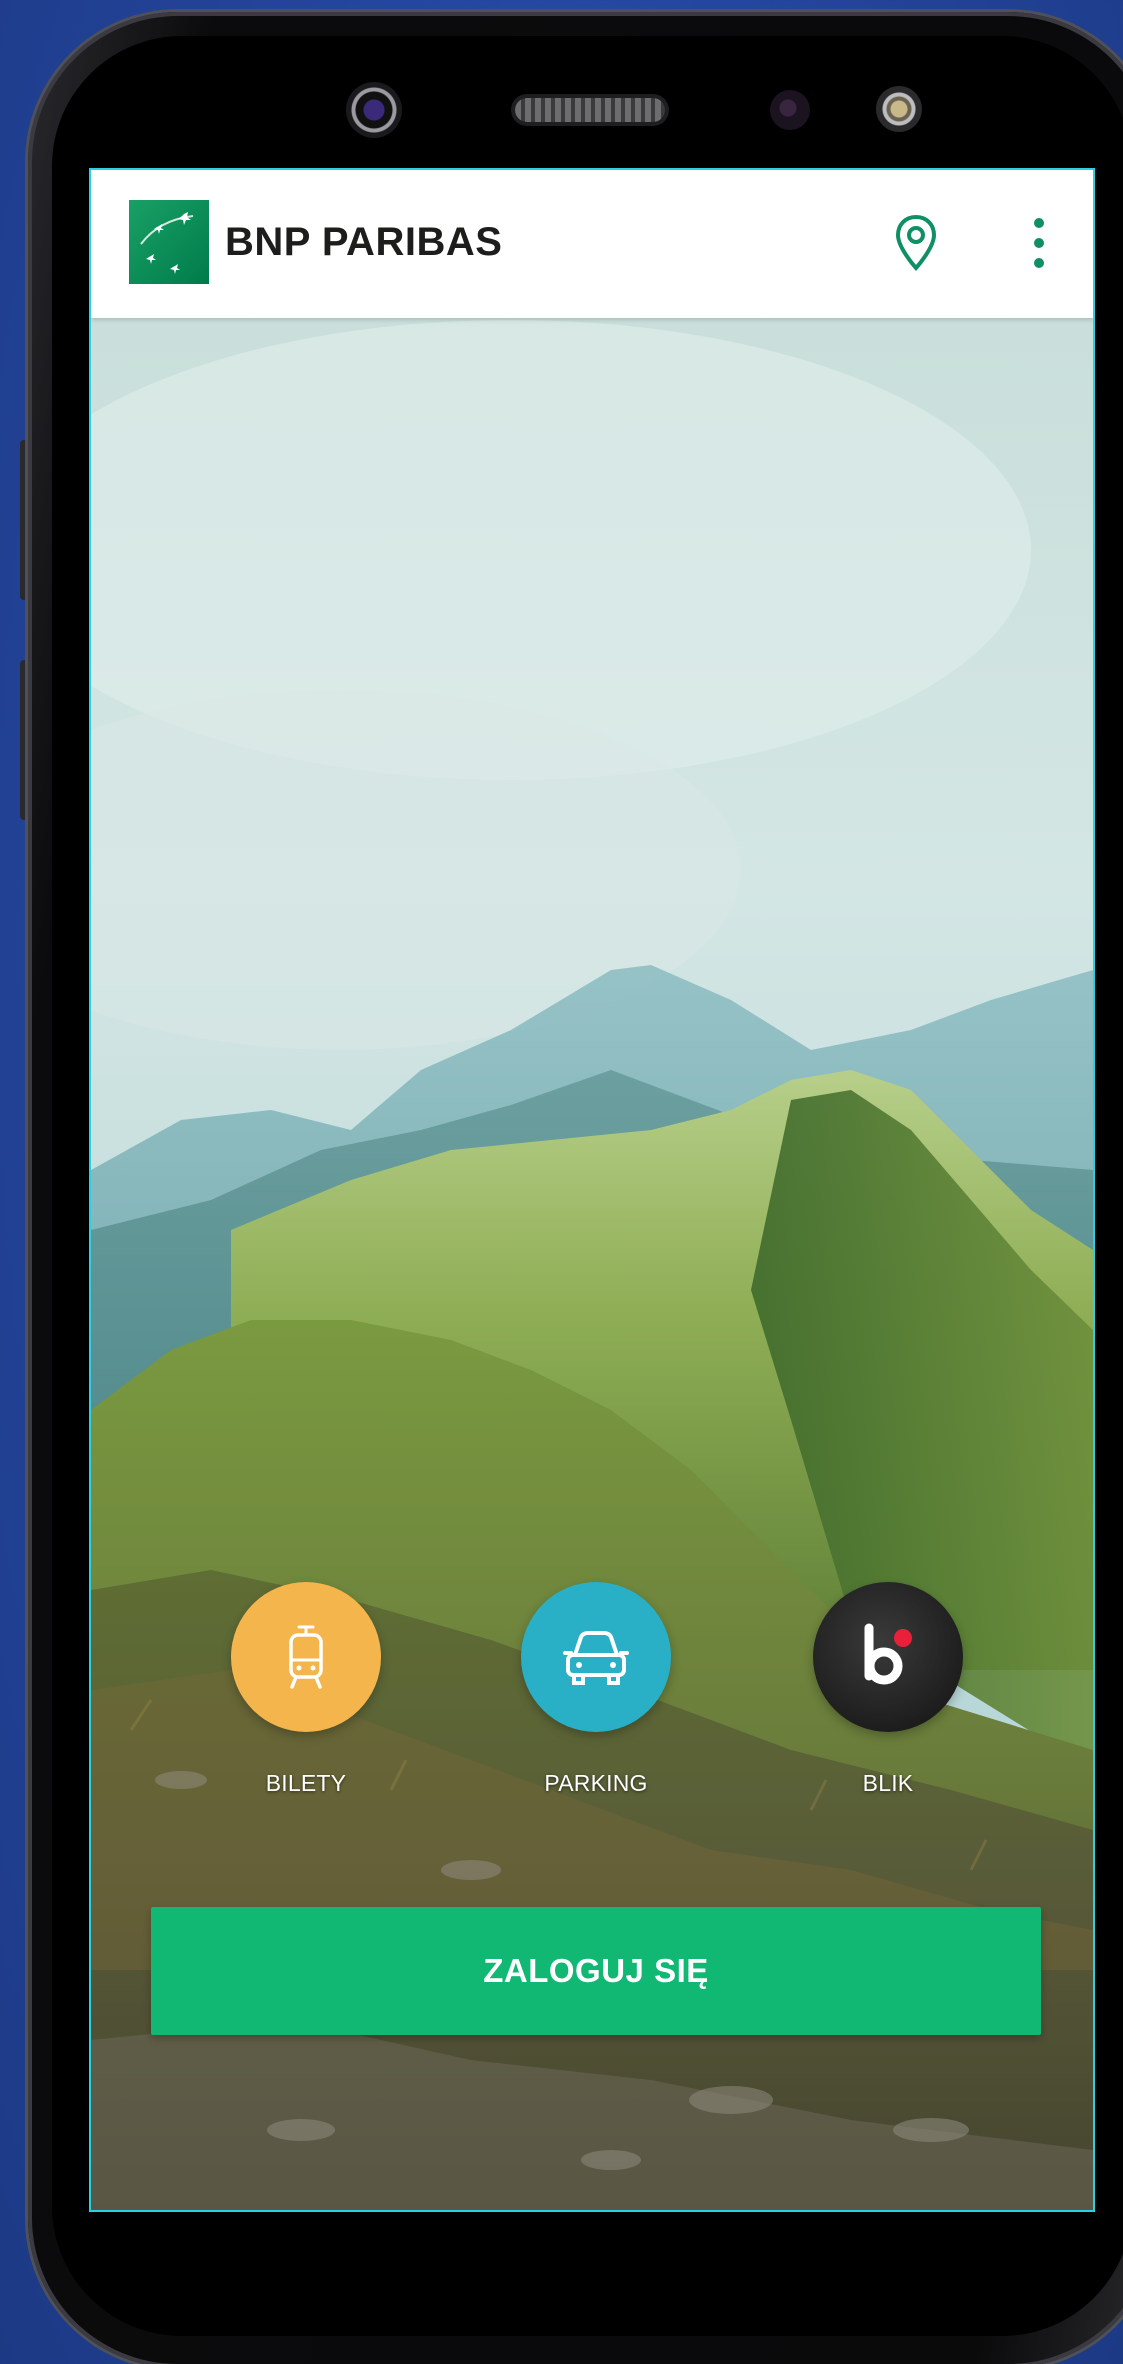 The image size is (1123, 2364). I want to click on more-vert-icon, so click(1039, 243).